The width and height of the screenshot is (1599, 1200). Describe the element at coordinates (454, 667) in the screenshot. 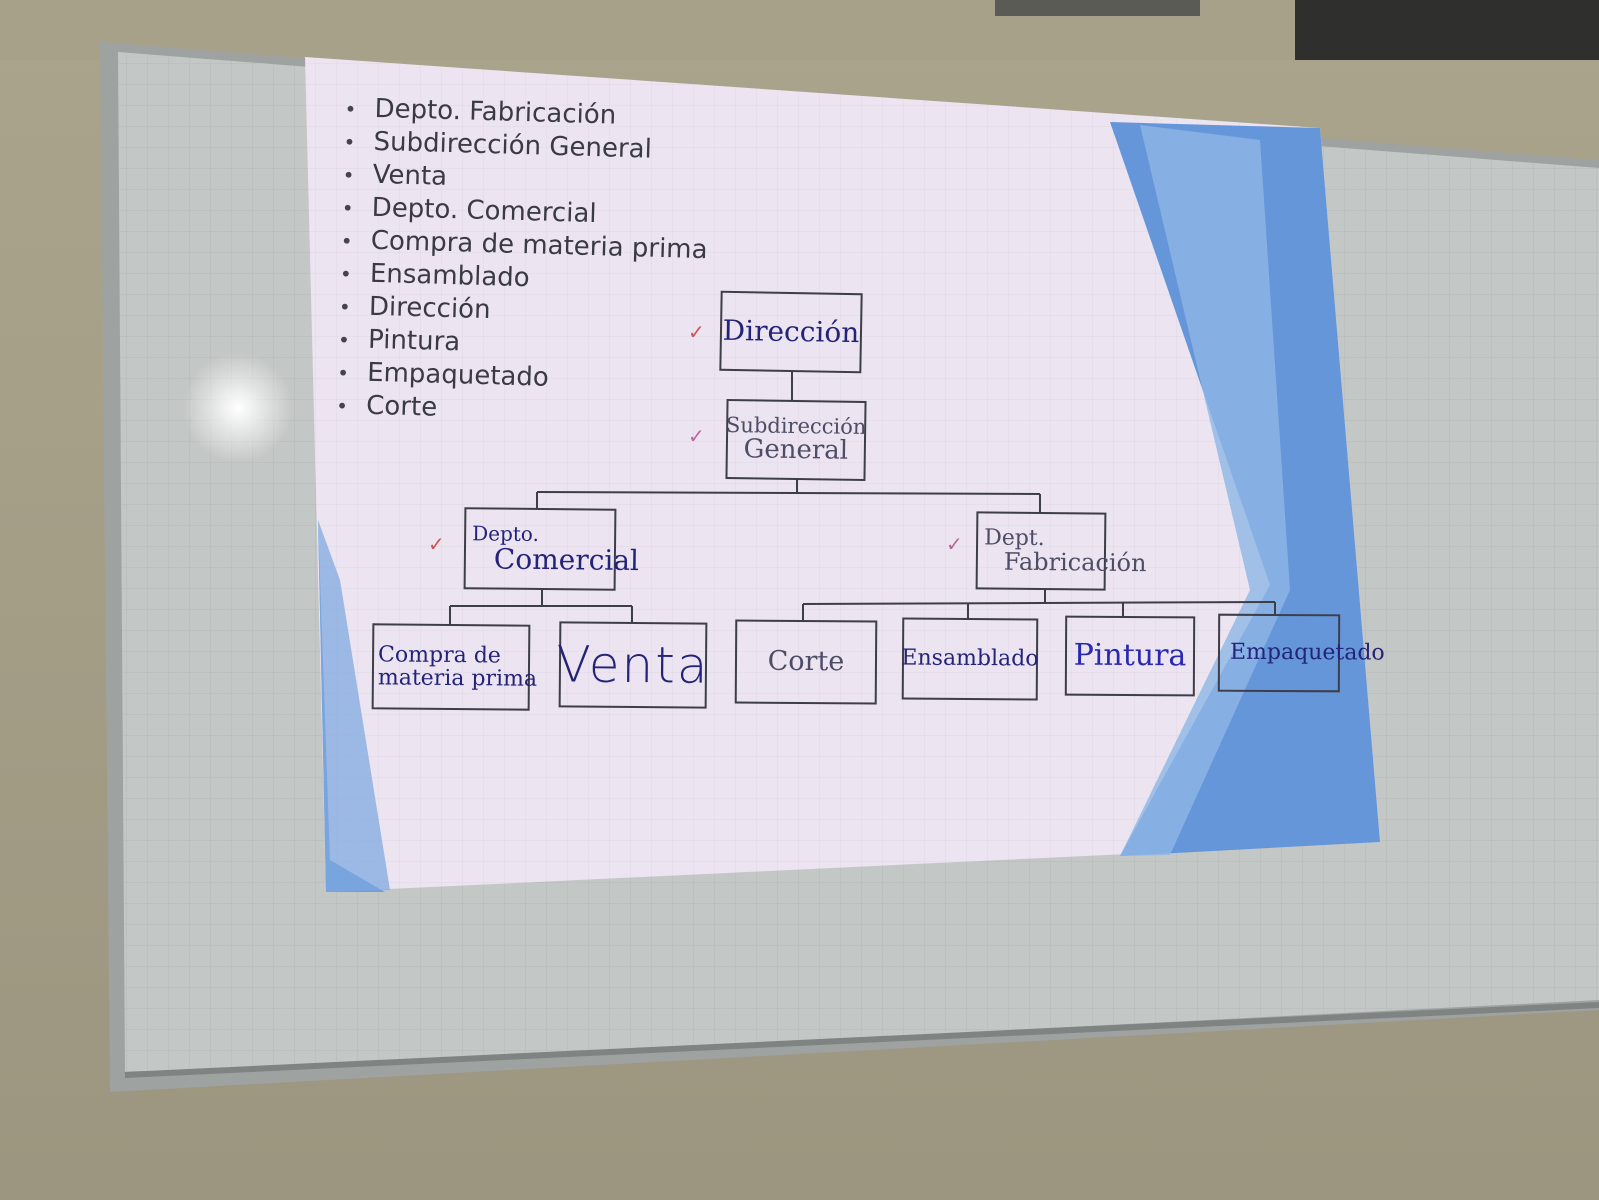

I see `org-node-compra-materia-prima: Compra de materia prima` at that location.